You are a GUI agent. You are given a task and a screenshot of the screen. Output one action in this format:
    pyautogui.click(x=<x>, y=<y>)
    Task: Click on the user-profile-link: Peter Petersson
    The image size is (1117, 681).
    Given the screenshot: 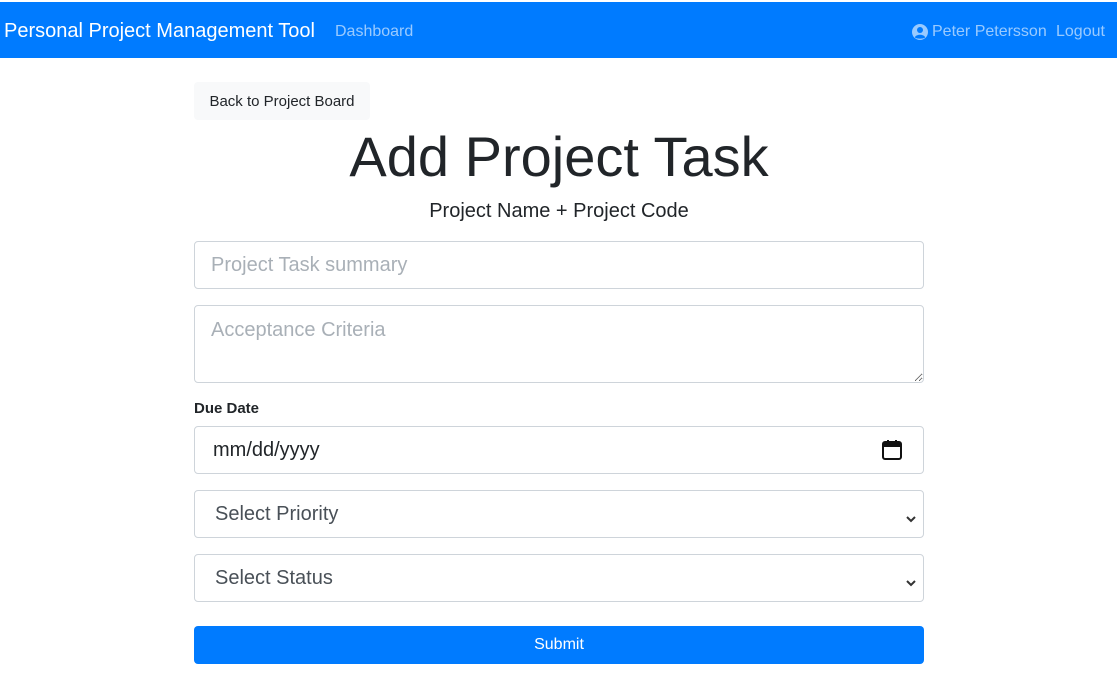 What is the action you would take?
    pyautogui.click(x=979, y=32)
    